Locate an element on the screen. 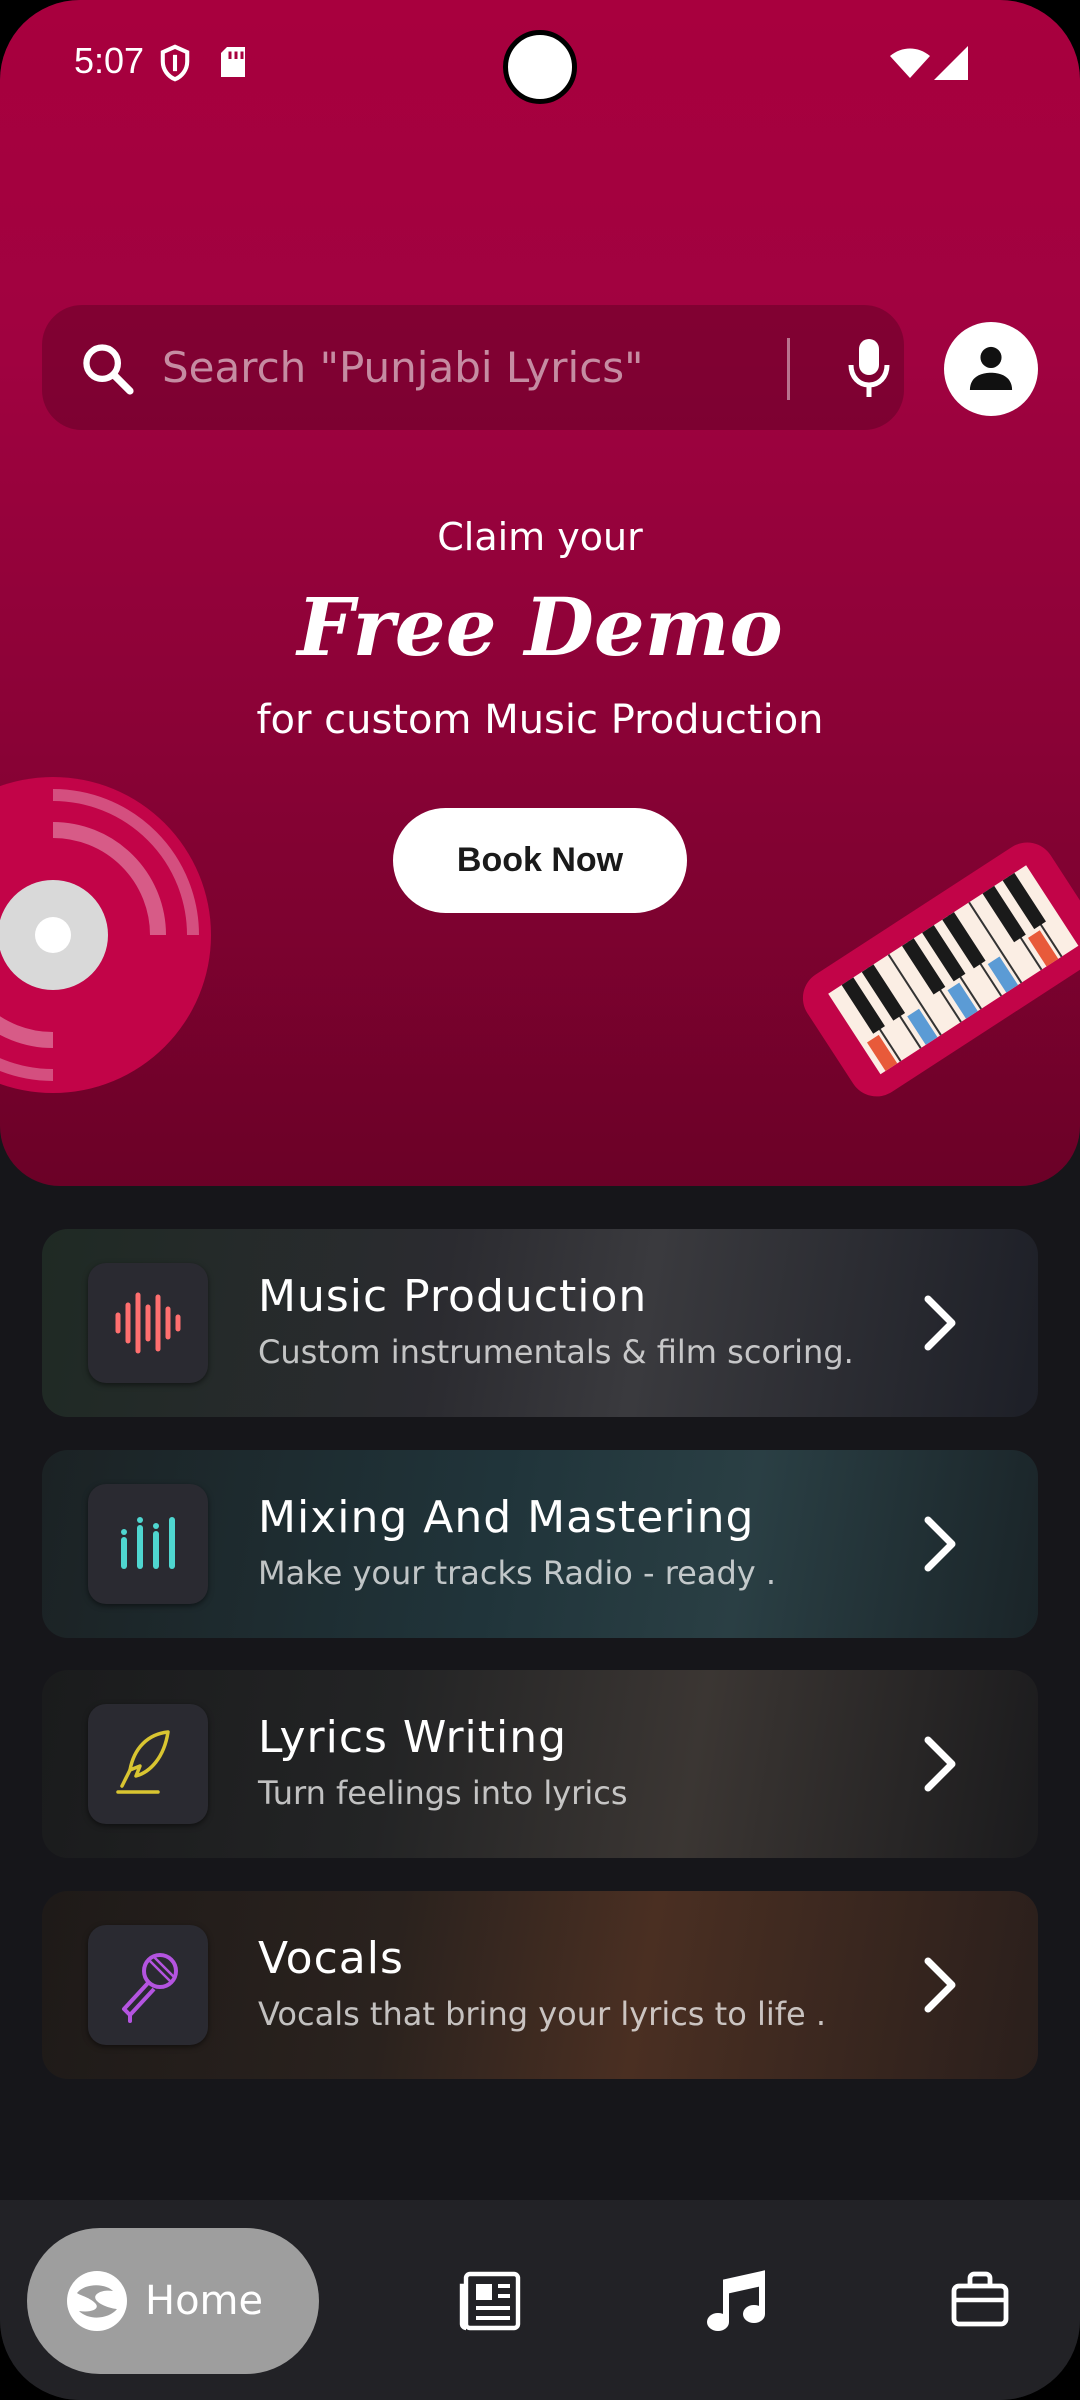 This screenshot has width=1080, height=2400. profile-button is located at coordinates (991, 369).